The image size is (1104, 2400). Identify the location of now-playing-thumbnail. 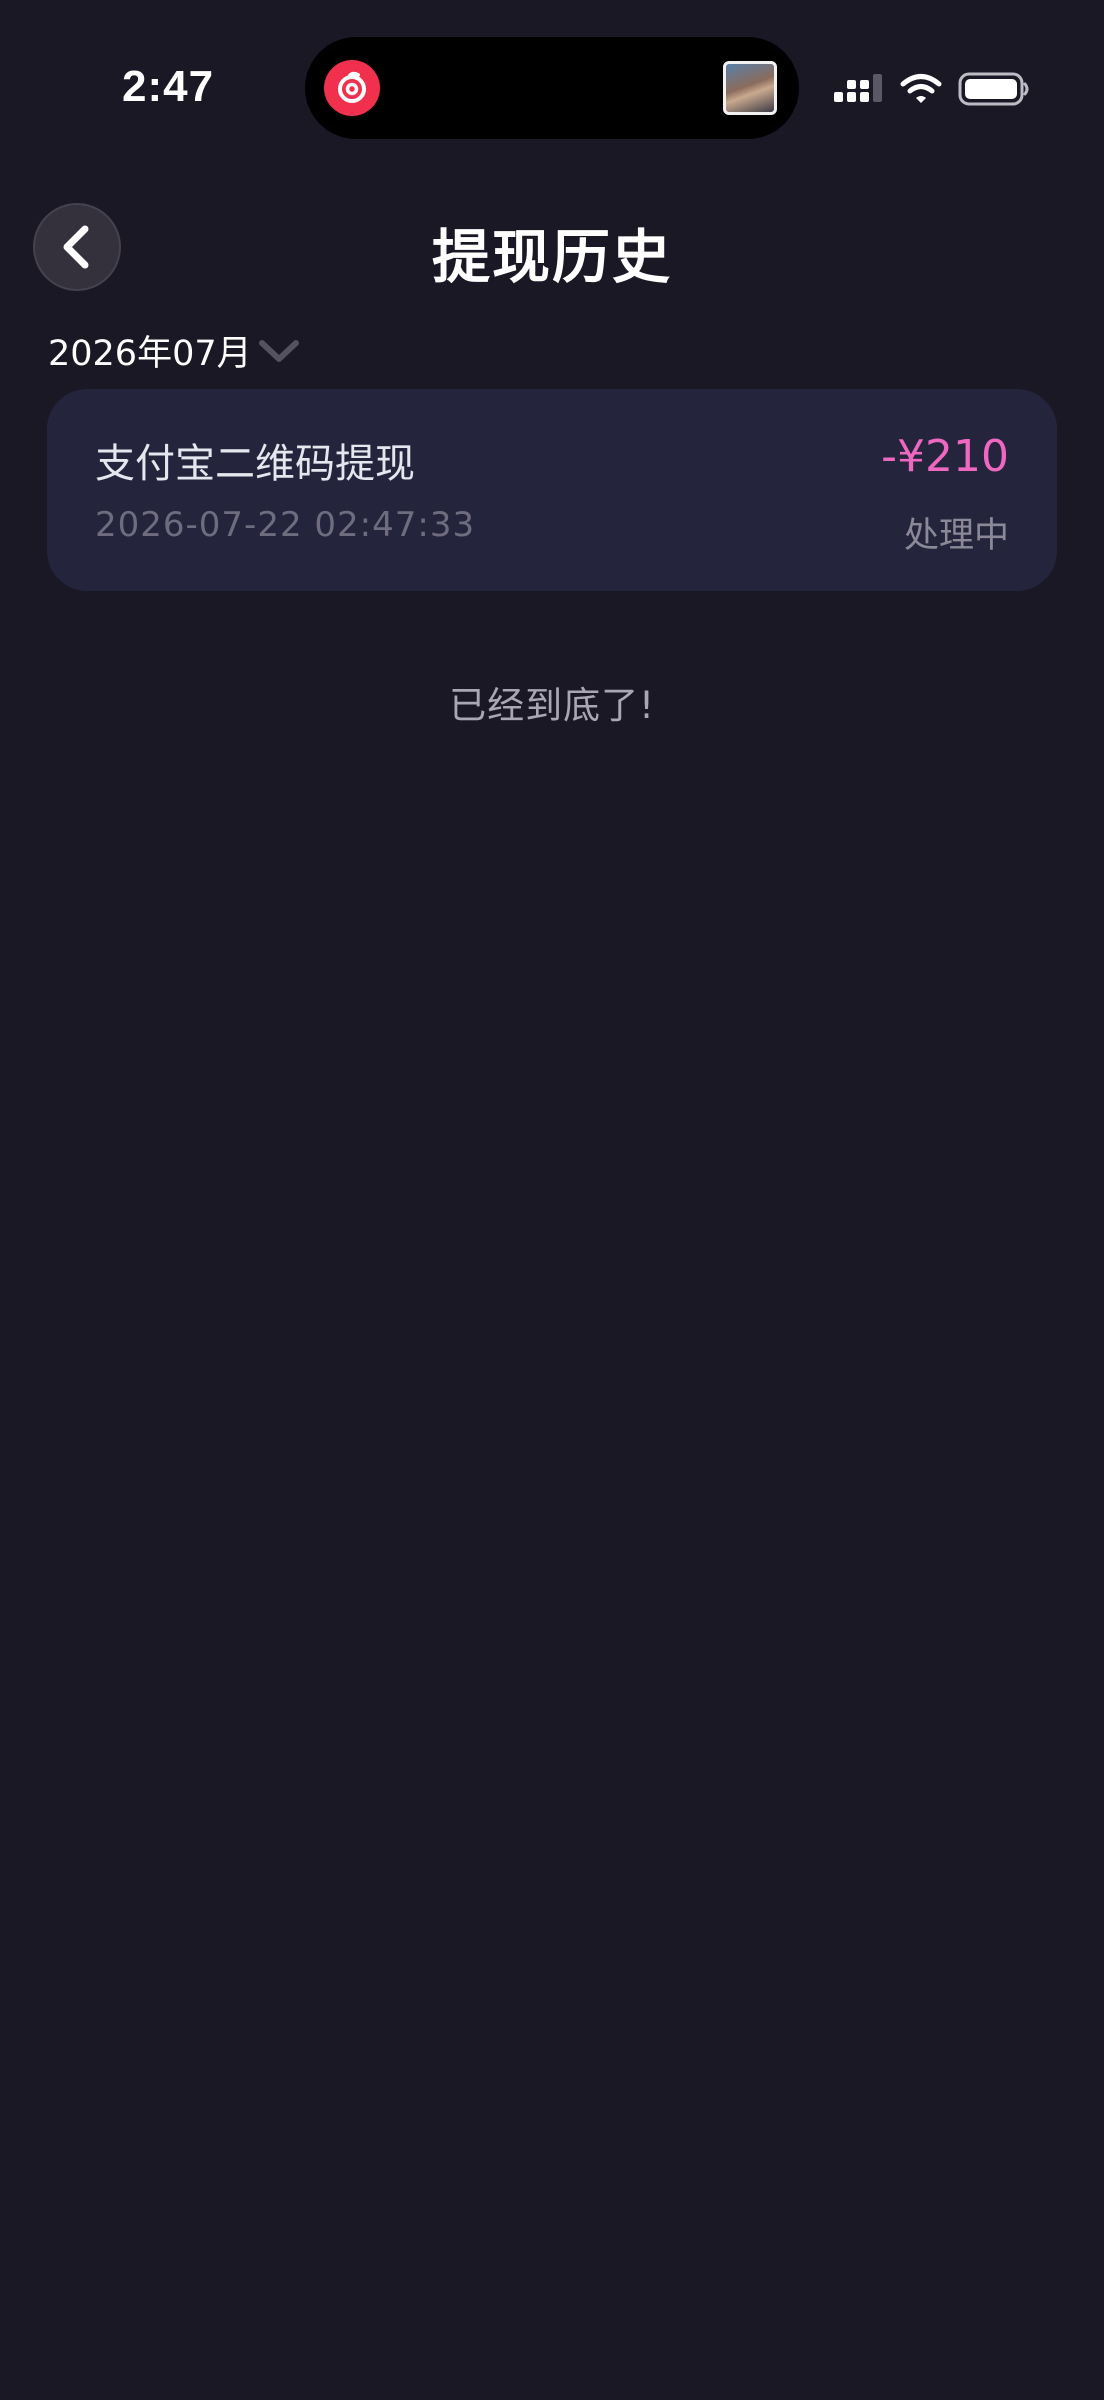
(750, 88).